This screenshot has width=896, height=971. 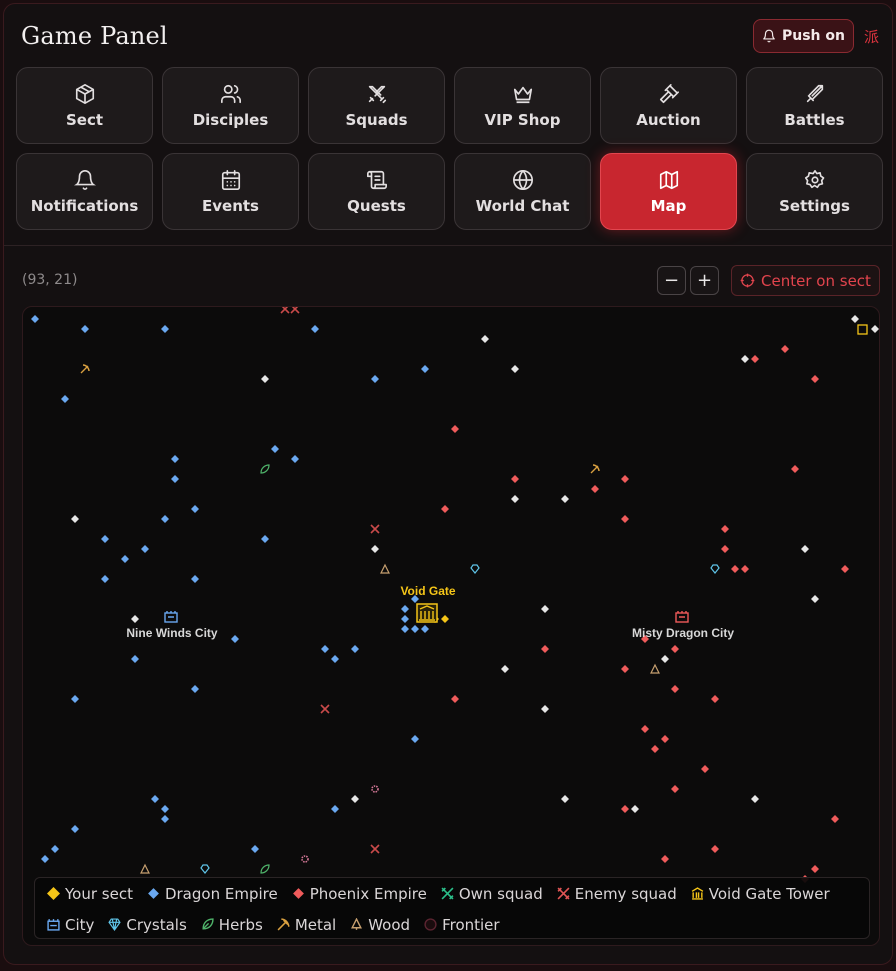 I want to click on nav-tile-notifications: Notifications, so click(x=84, y=191).